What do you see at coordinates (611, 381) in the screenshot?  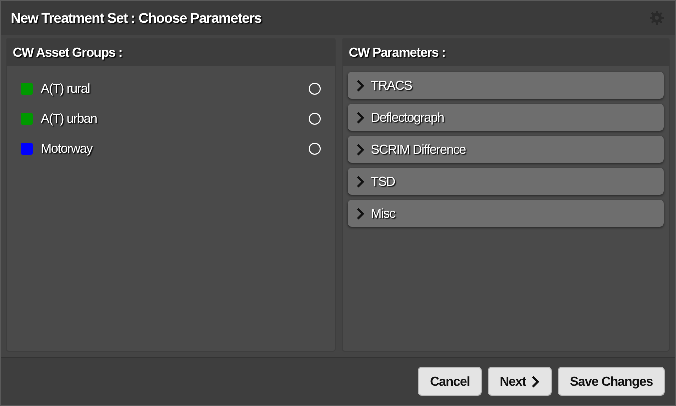 I see `dialog-button: Save Changes` at bounding box center [611, 381].